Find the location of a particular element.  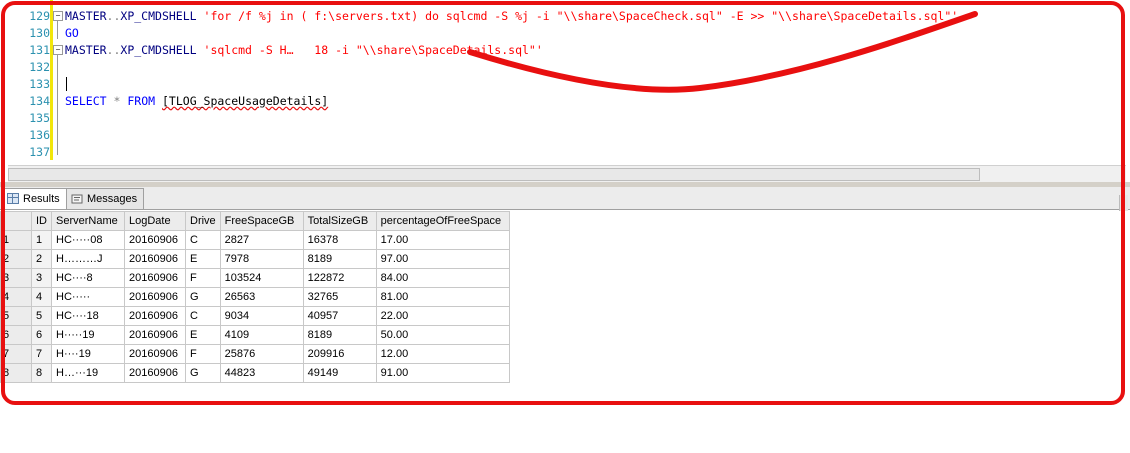

grid-cell: 50.00 is located at coordinates (442, 335).